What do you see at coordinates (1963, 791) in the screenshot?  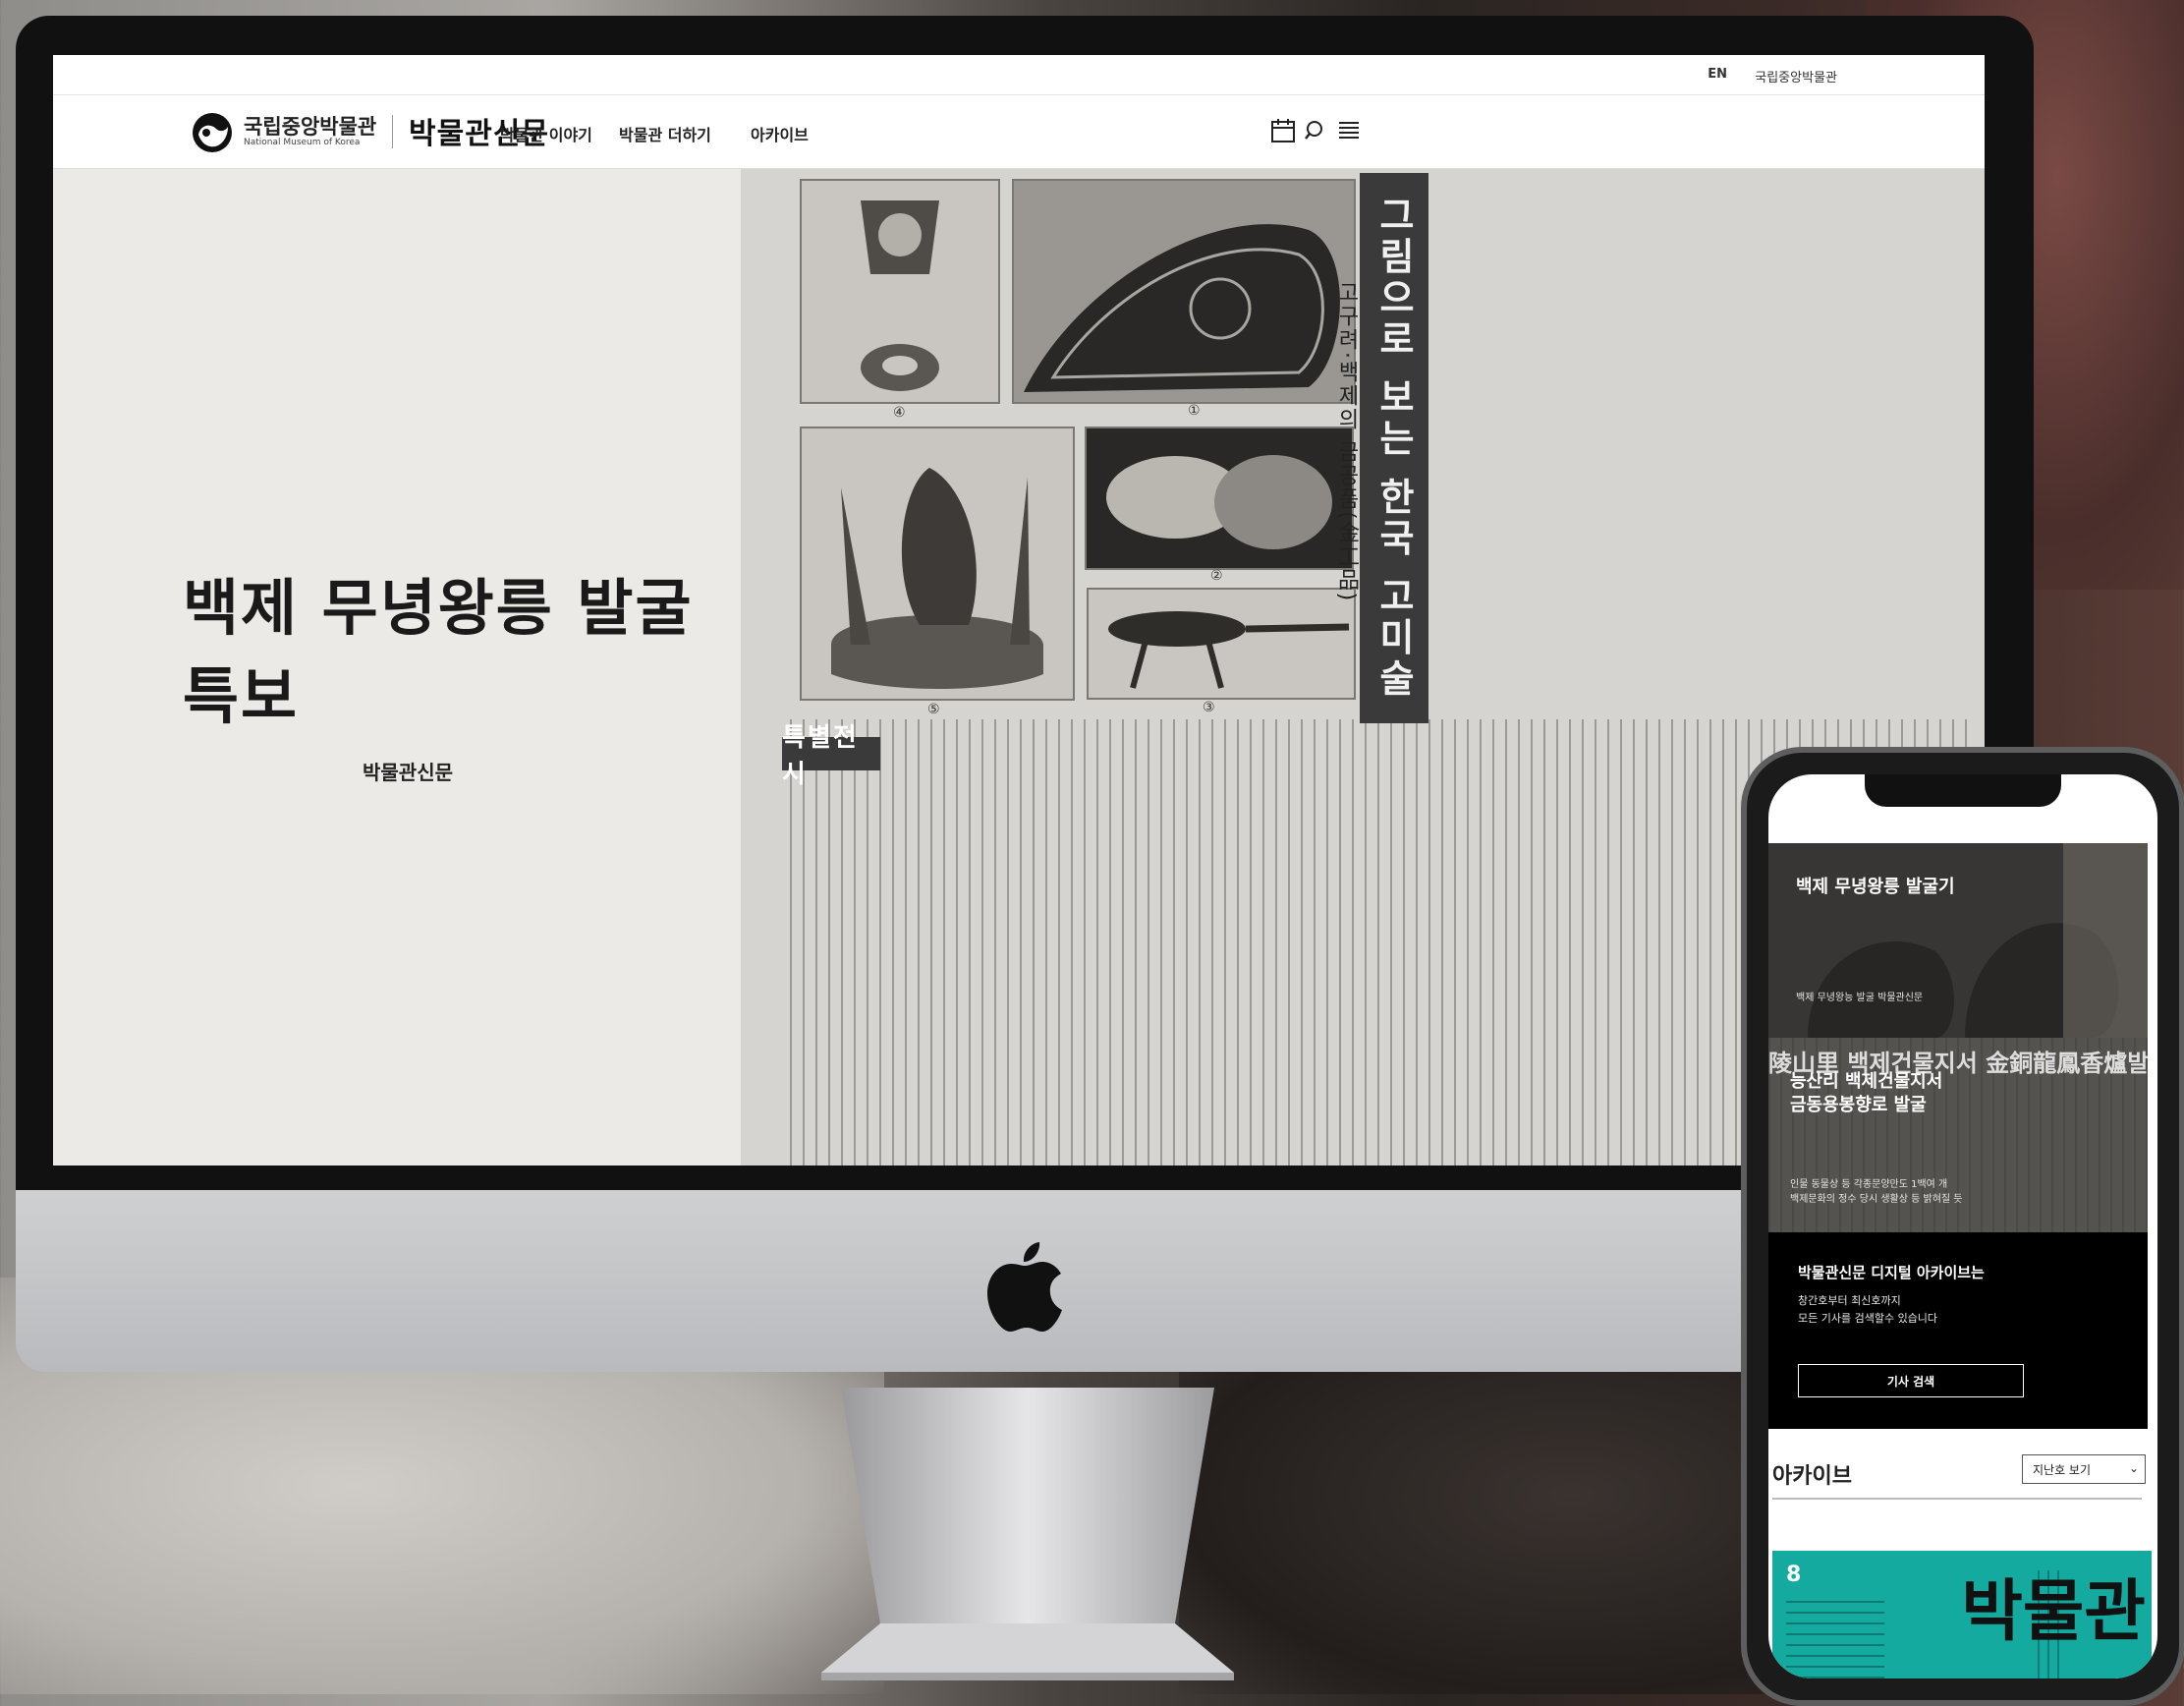 I see `phone-notch` at bounding box center [1963, 791].